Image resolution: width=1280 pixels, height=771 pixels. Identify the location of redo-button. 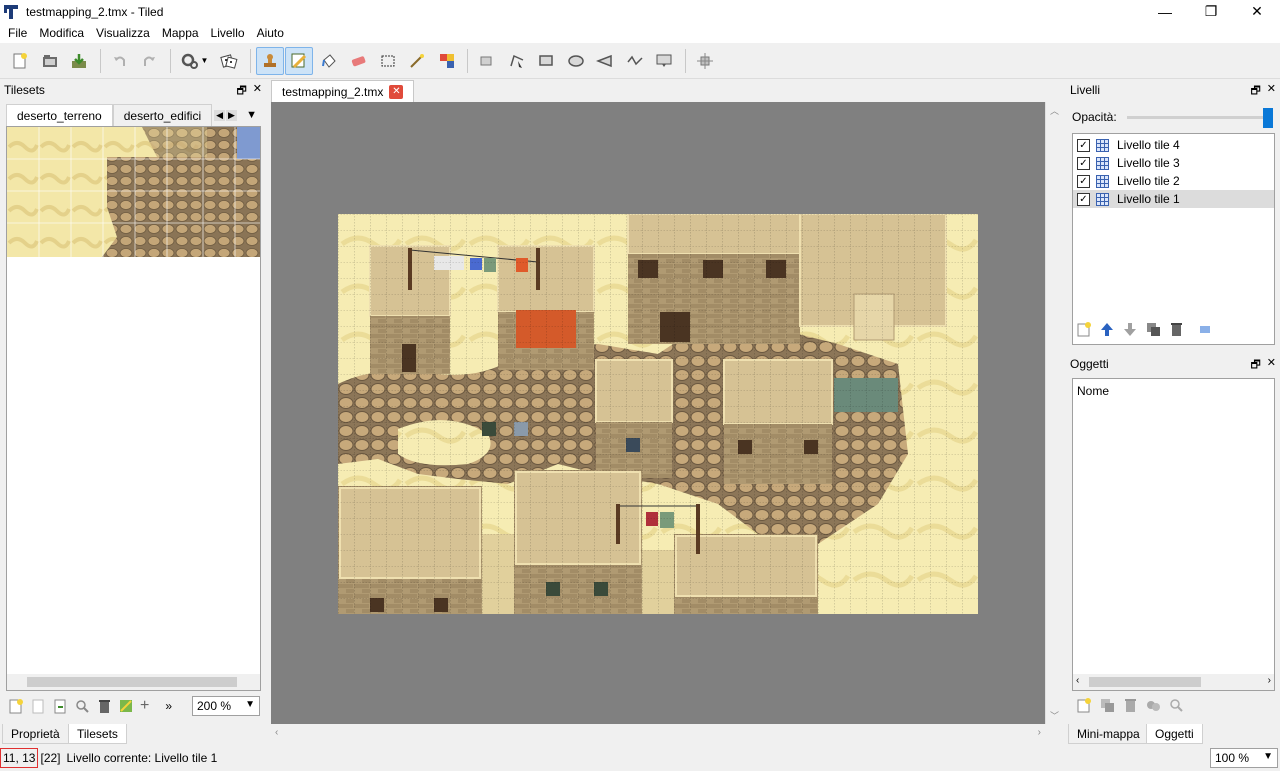
(149, 61).